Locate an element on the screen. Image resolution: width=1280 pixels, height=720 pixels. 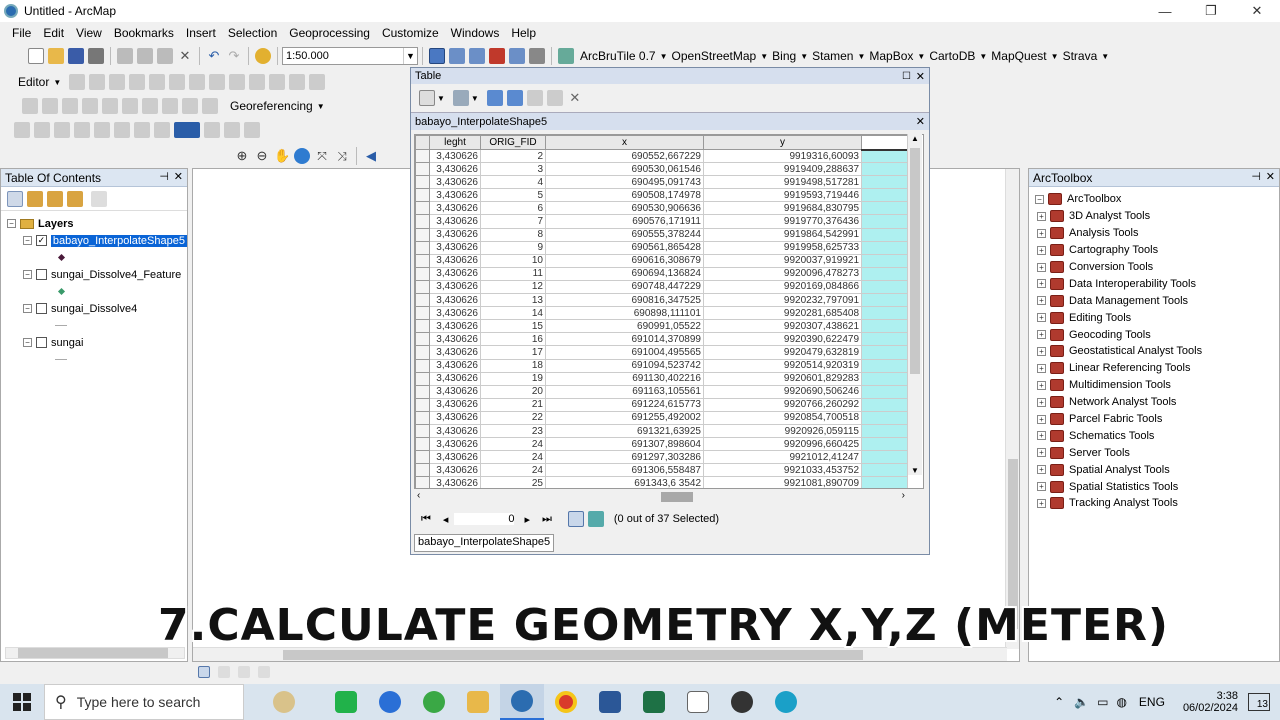
cell-x: 691297,303286 is located at coordinates (624, 457).